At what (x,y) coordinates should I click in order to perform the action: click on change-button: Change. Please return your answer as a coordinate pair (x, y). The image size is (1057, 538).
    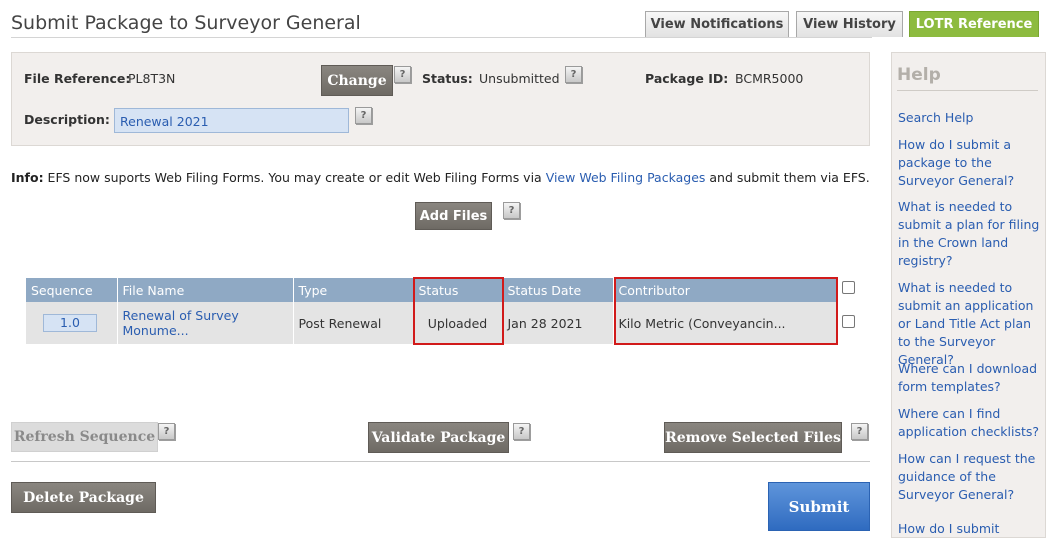
    Looking at the image, I should click on (357, 80).